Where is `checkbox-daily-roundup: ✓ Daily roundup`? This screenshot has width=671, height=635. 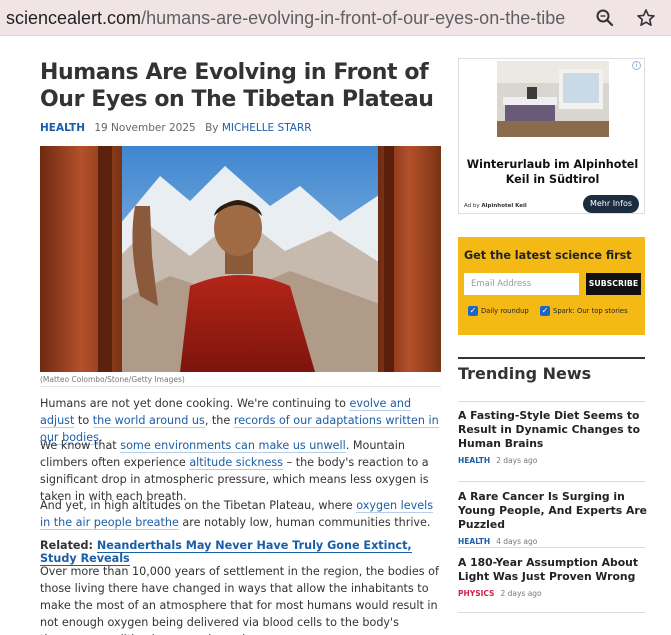
checkbox-daily-roundup: ✓ Daily roundup is located at coordinates (498, 311).